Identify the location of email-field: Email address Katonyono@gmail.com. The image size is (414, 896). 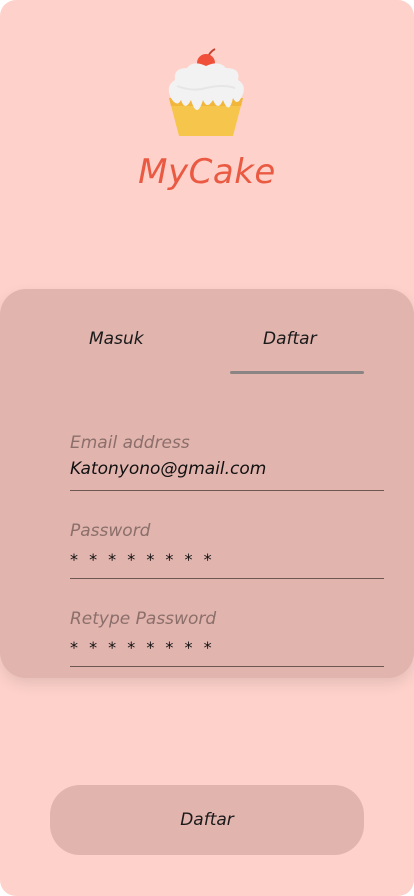
(227, 462).